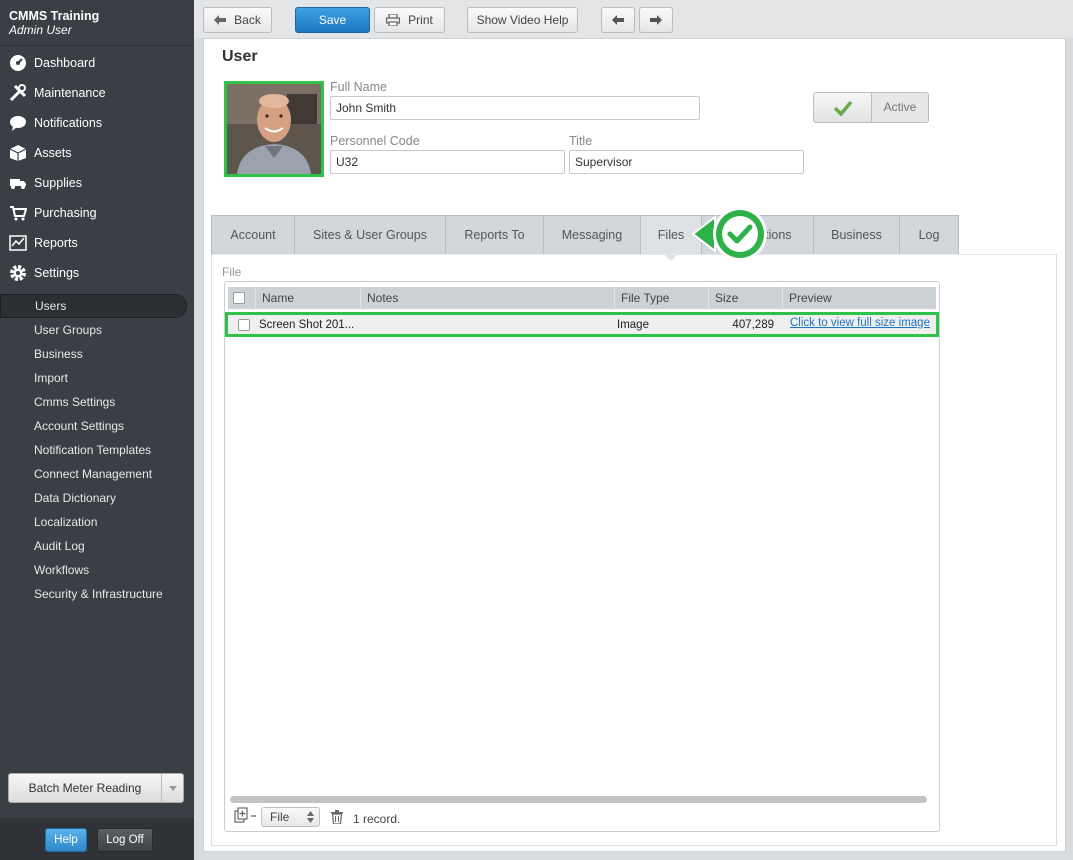 This screenshot has height=860, width=1073. Describe the element at coordinates (93, 330) in the screenshot. I see `subnav-user-groups: User Groups` at that location.